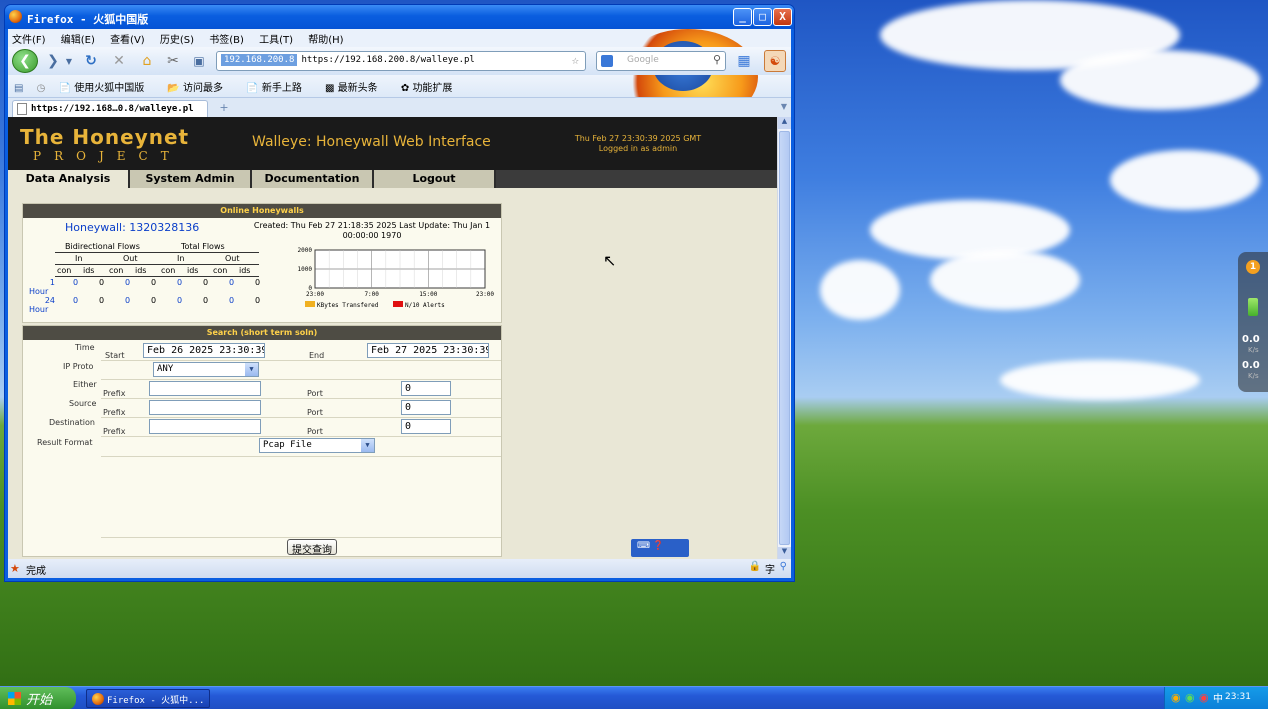 This screenshot has width=1268, height=709. Describe the element at coordinates (399, 17) in the screenshot. I see `title-bar: Firefox - 火狐中国版 _ □ X` at that location.